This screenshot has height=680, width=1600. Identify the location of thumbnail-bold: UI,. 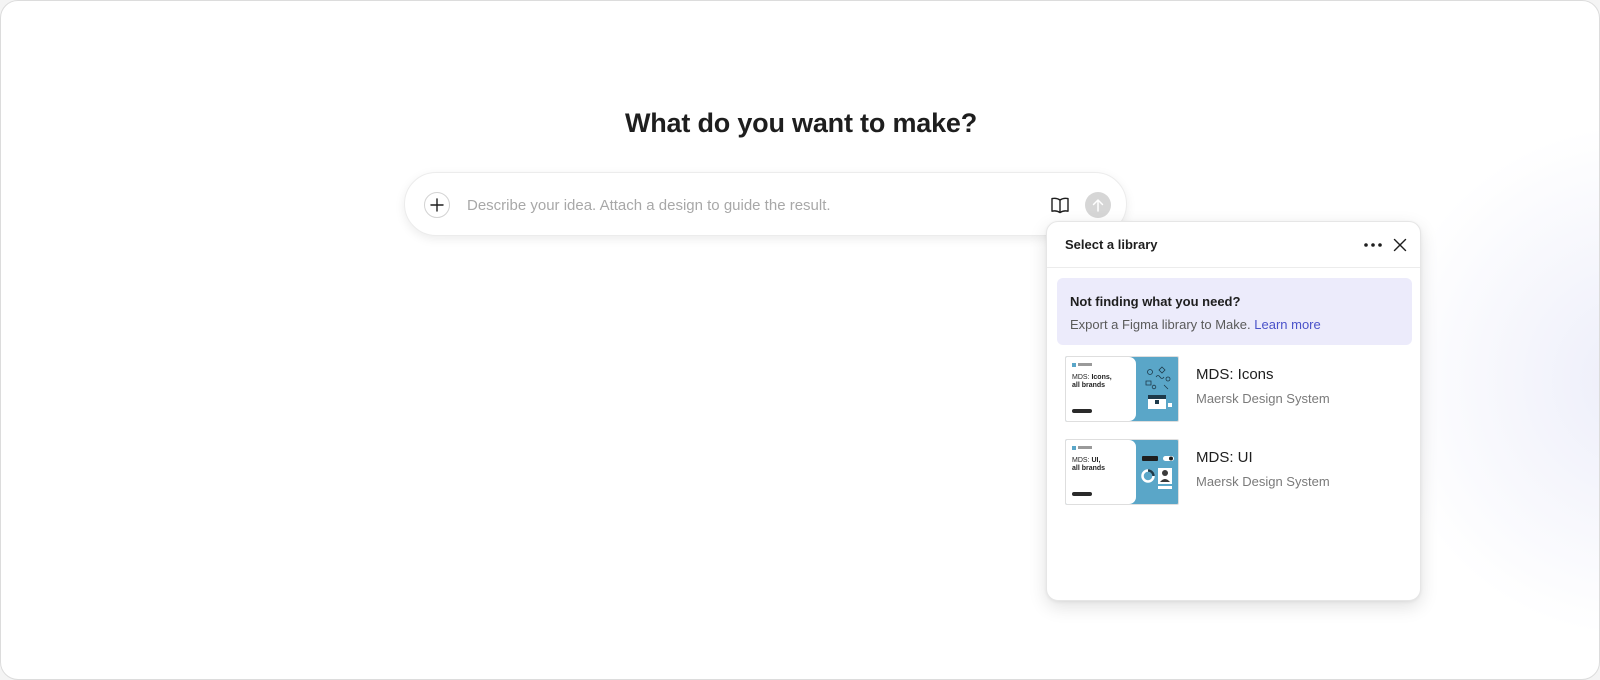
(1096, 460).